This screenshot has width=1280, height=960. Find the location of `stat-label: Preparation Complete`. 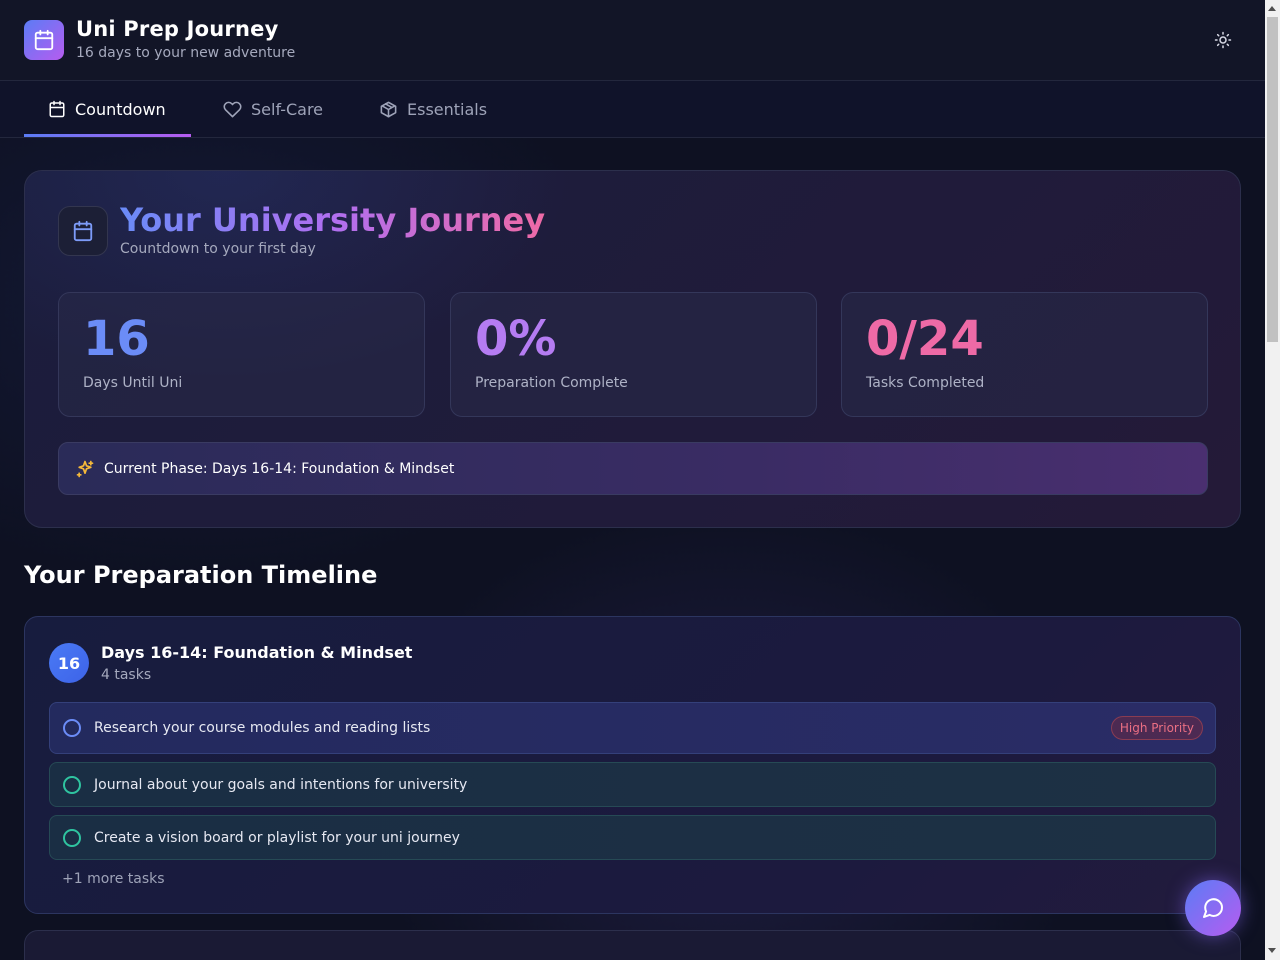

stat-label: Preparation Complete is located at coordinates (551, 383).